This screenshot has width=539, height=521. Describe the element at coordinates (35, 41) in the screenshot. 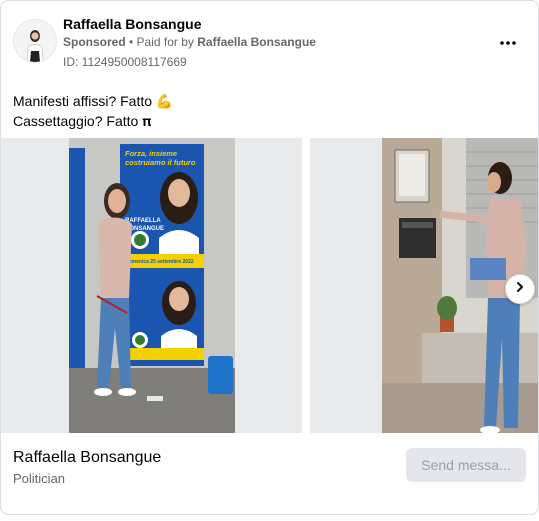

I see `avatar` at that location.